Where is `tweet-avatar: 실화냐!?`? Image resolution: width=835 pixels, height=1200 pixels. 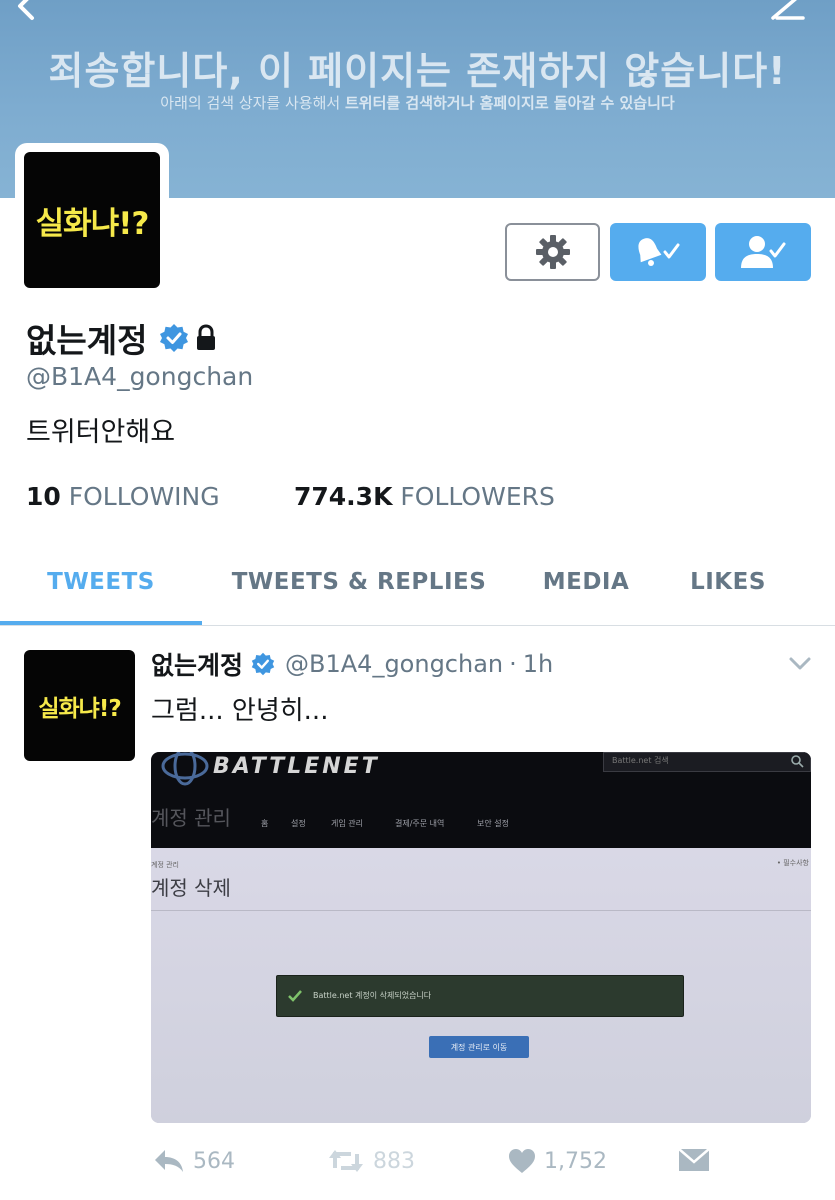 tweet-avatar: 실화냐!? is located at coordinates (79, 705).